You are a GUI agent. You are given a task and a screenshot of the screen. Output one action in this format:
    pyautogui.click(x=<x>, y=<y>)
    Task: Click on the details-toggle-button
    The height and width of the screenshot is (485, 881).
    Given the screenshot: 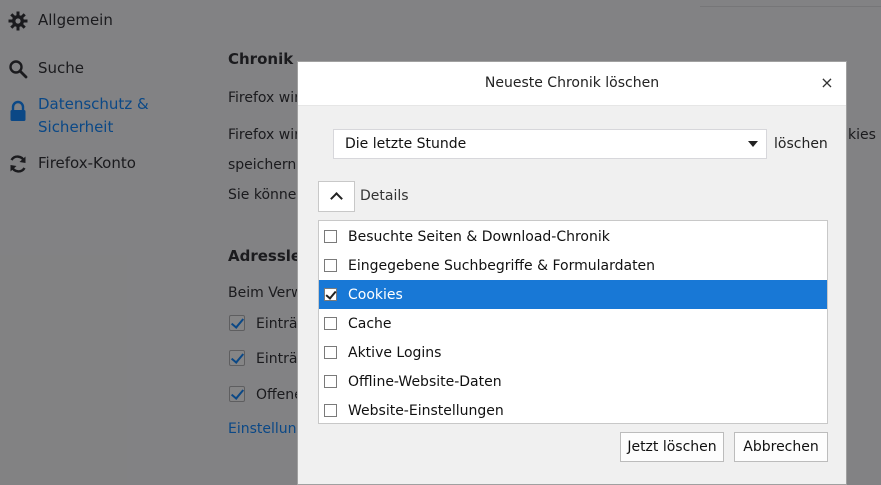 What is the action you would take?
    pyautogui.click(x=336, y=196)
    